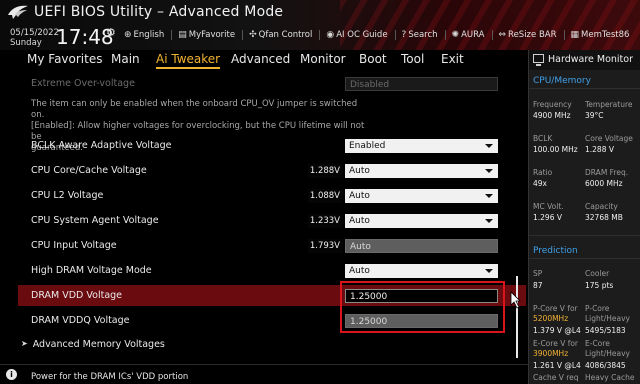  What do you see at coordinates (421, 146) in the screenshot?
I see `bclk-aware-dropdown: Enabled` at bounding box center [421, 146].